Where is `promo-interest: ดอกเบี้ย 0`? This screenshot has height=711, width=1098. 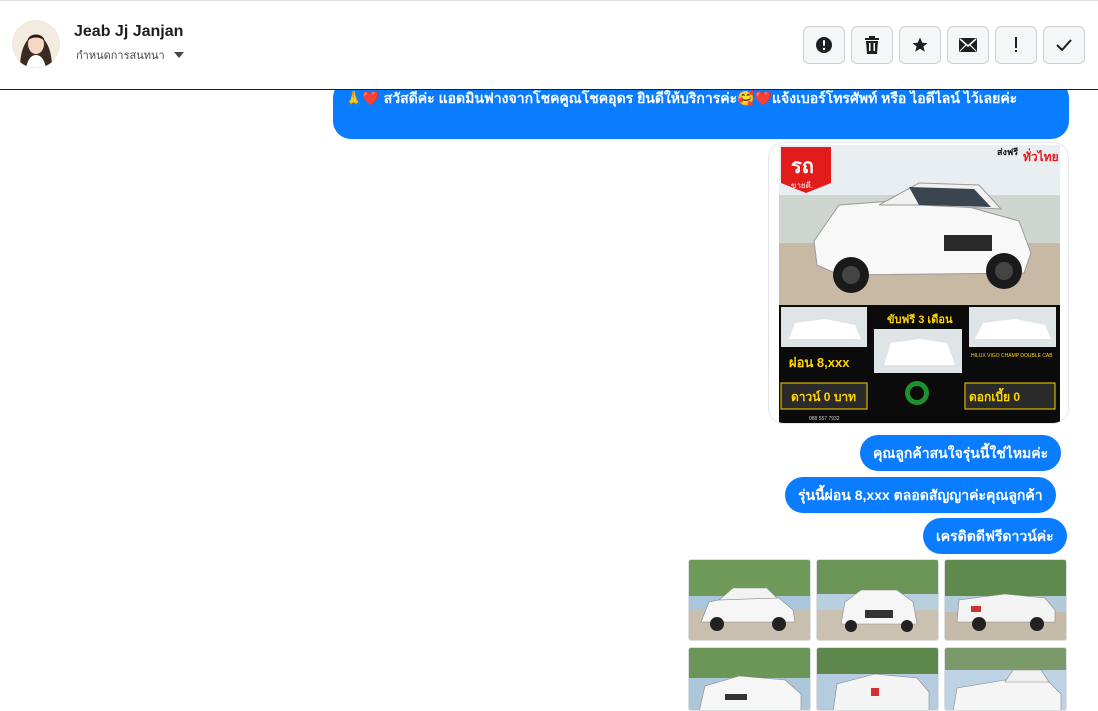 promo-interest: ดอกเบี้ย 0 is located at coordinates (994, 395).